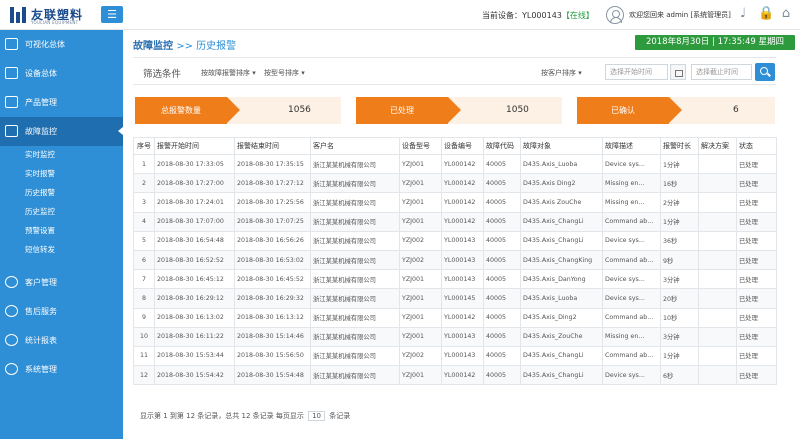  What do you see at coordinates (61, 172) in the screenshot?
I see `subnav-realtime-alarm: 实时报警` at bounding box center [61, 172].